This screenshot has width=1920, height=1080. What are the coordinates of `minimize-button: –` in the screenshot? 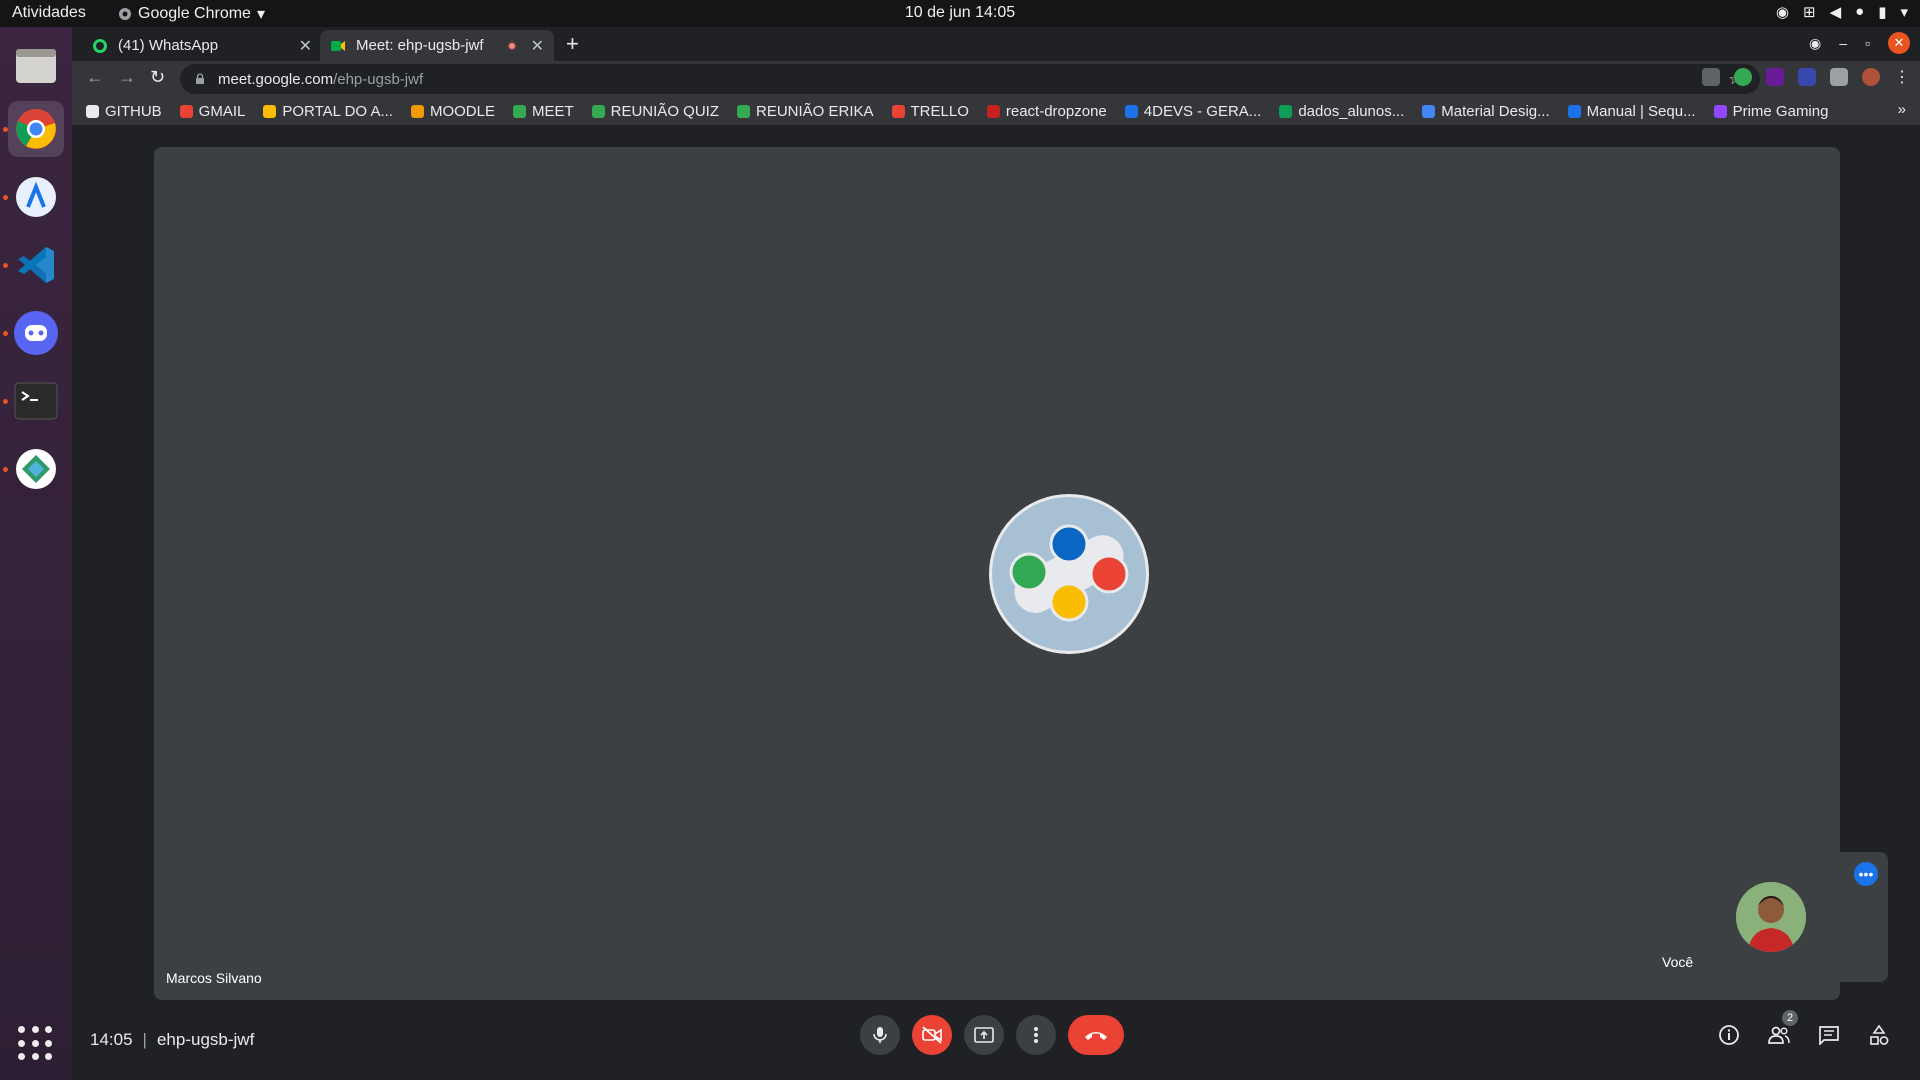 It's located at (1843, 43).